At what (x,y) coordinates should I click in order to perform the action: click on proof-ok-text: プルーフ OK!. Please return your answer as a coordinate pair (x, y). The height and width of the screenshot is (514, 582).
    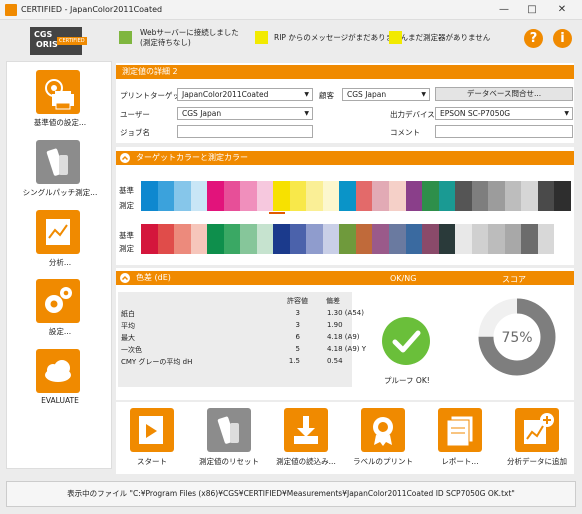
    Looking at the image, I should click on (407, 380).